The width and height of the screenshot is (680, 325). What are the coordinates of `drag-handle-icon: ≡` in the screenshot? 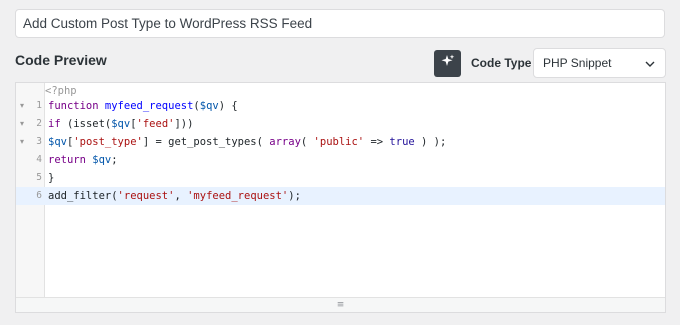 It's located at (340, 305).